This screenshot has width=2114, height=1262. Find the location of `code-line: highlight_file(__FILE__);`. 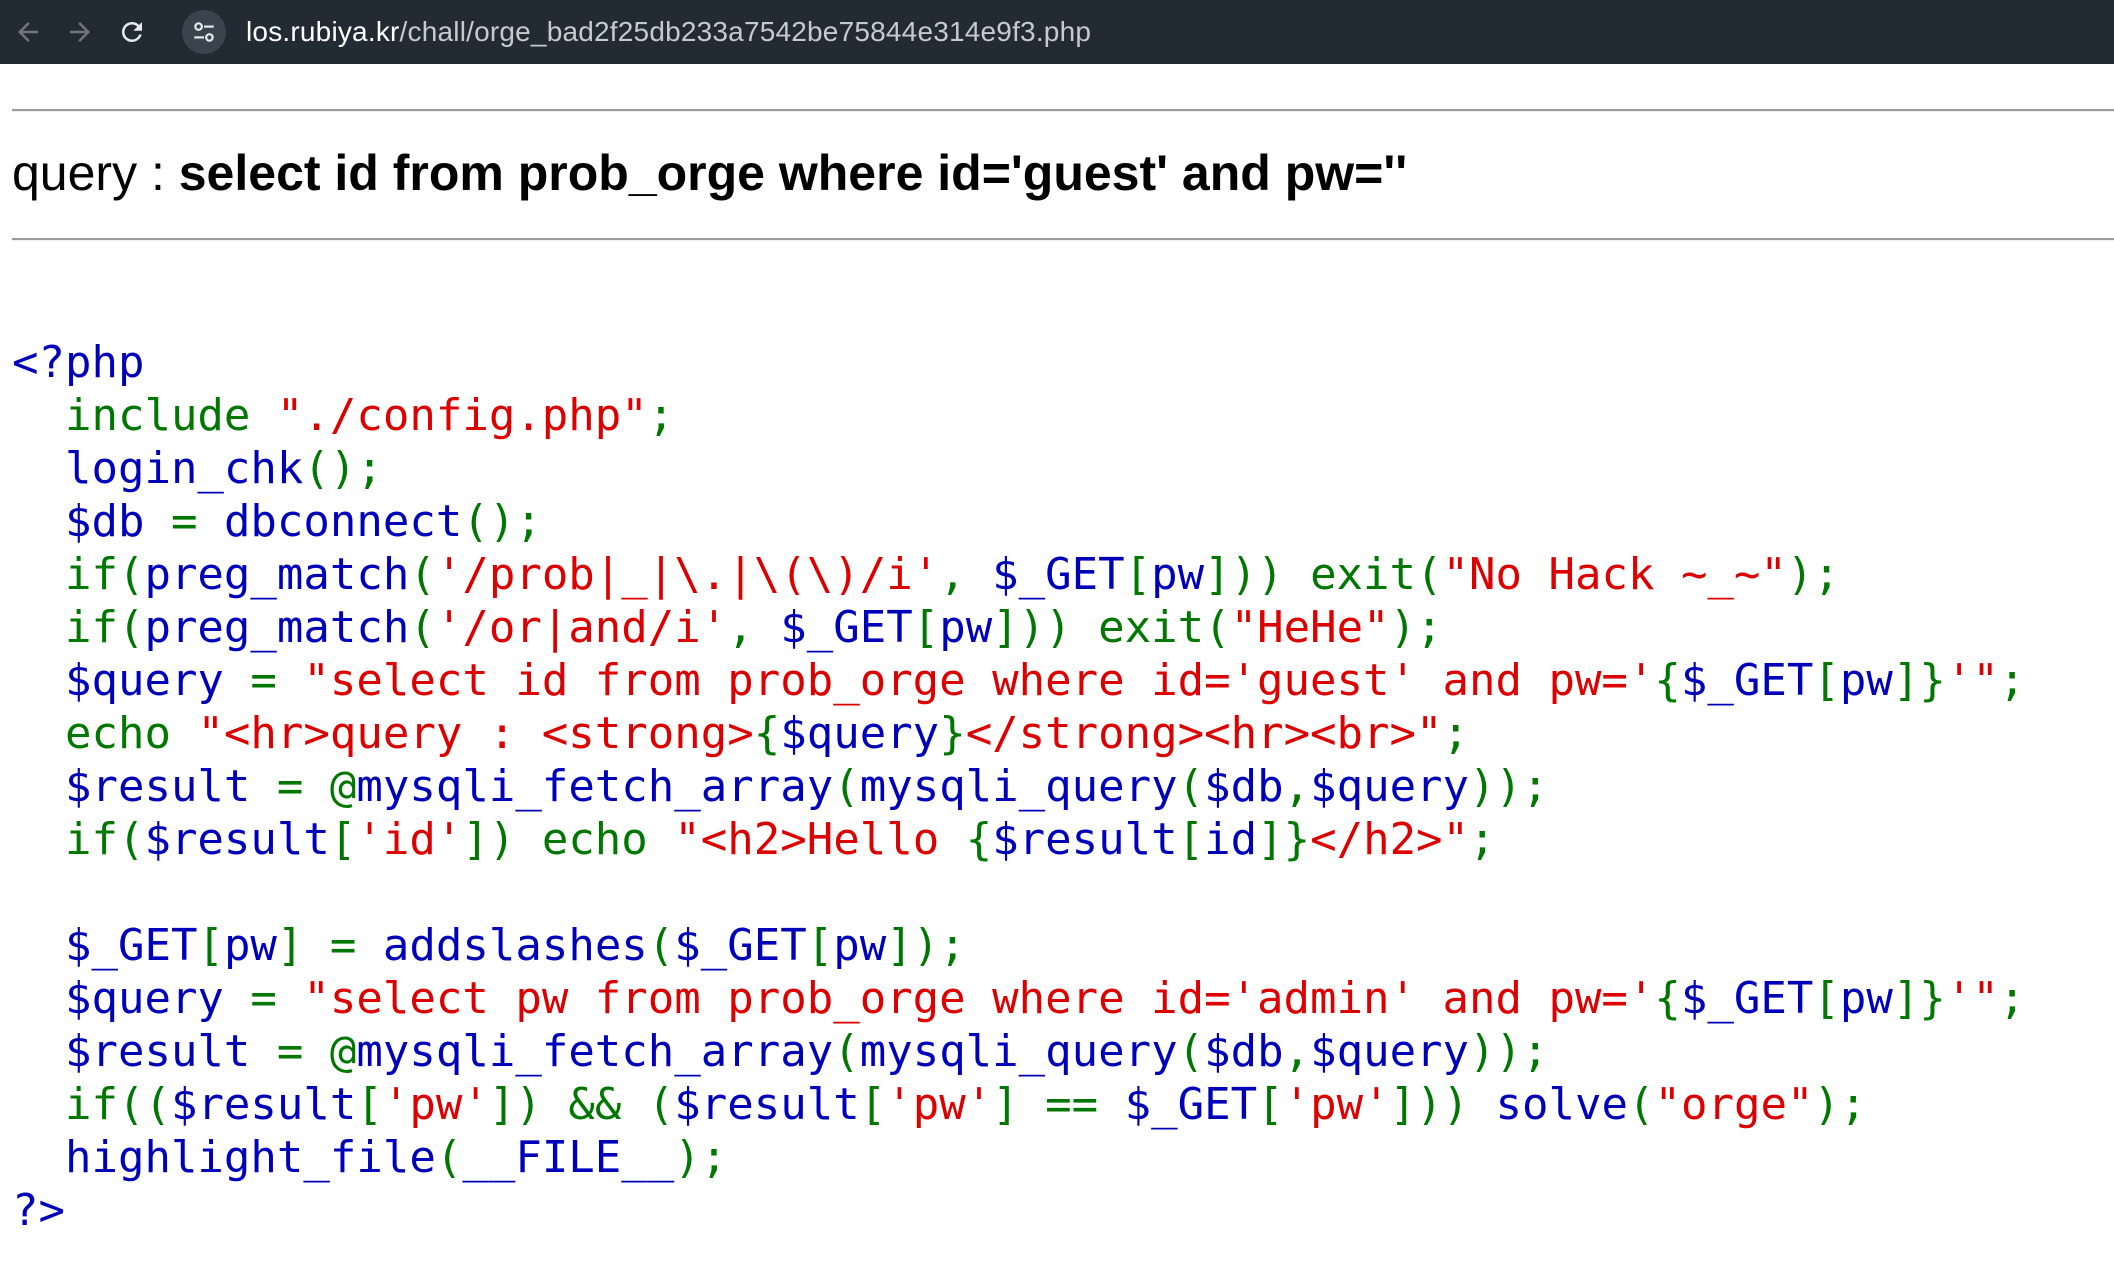

code-line: highlight_file(__FILE__); is located at coordinates (1018, 1157).